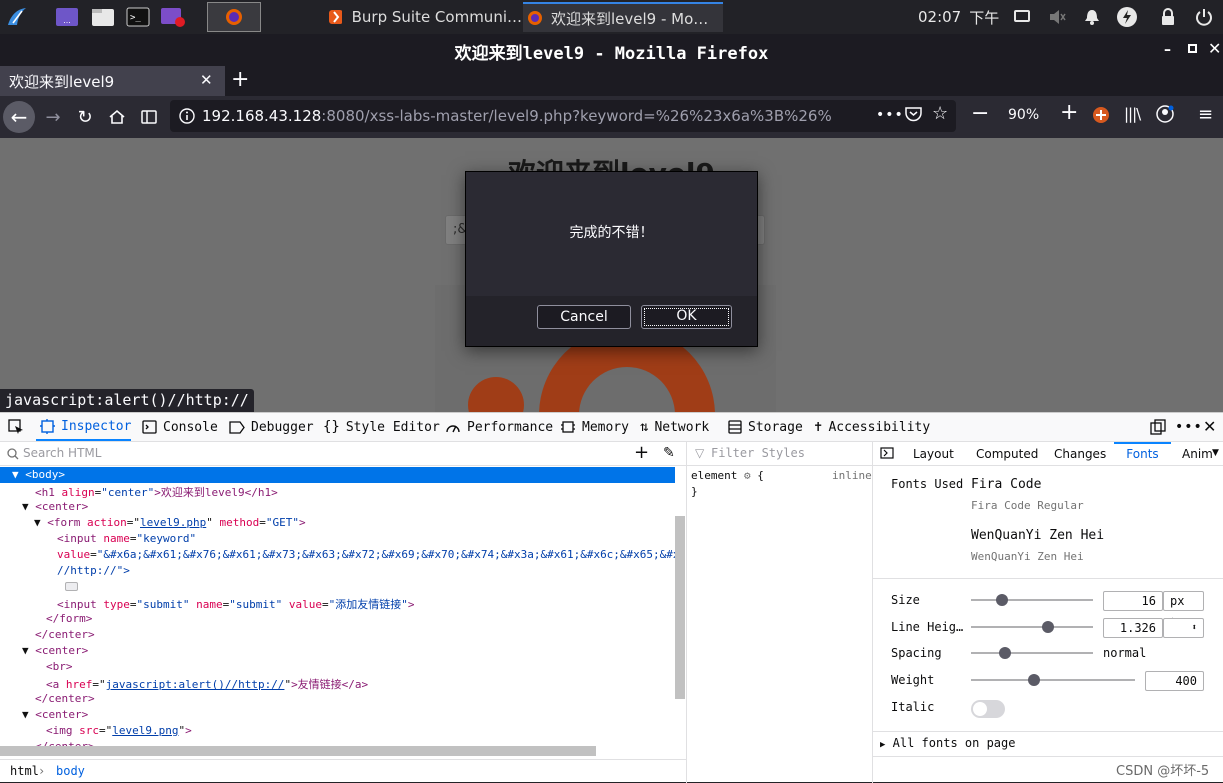 The height and width of the screenshot is (783, 1223). I want to click on search-html-input: Search HTML, so click(62, 453).